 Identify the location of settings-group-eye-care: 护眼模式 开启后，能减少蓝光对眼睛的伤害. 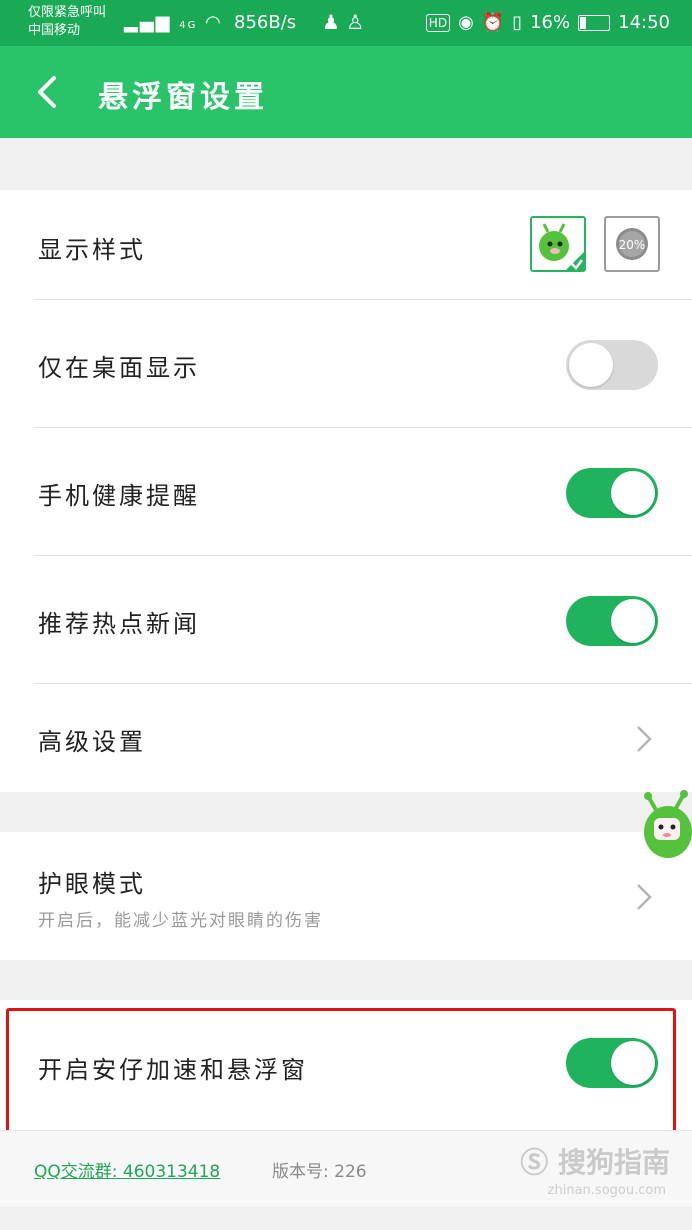
(346, 896).